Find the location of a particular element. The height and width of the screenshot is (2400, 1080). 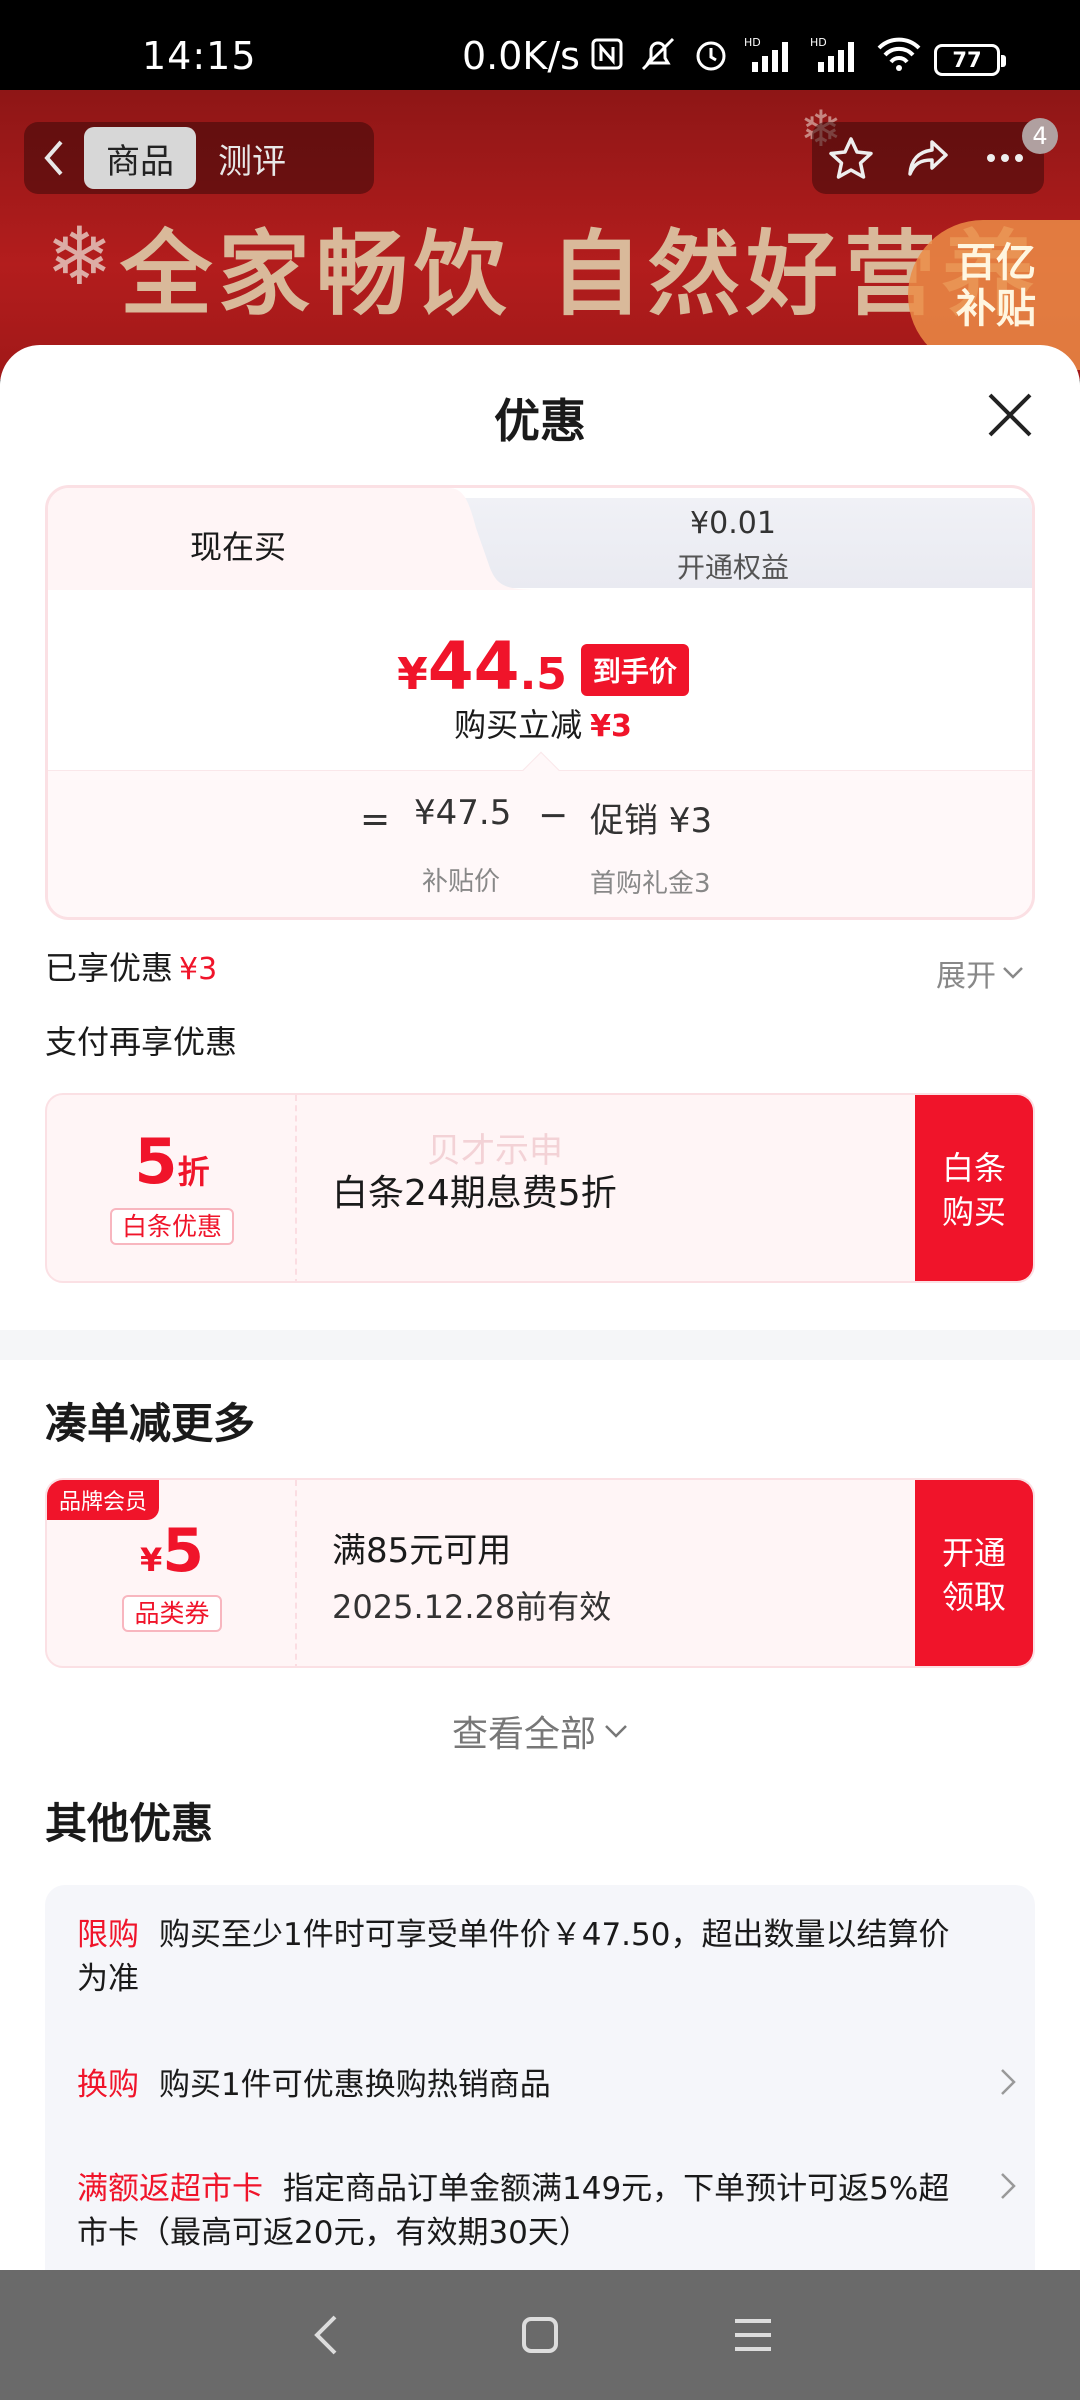

baitiao-buy-line1: 白条 is located at coordinates (973, 1168).